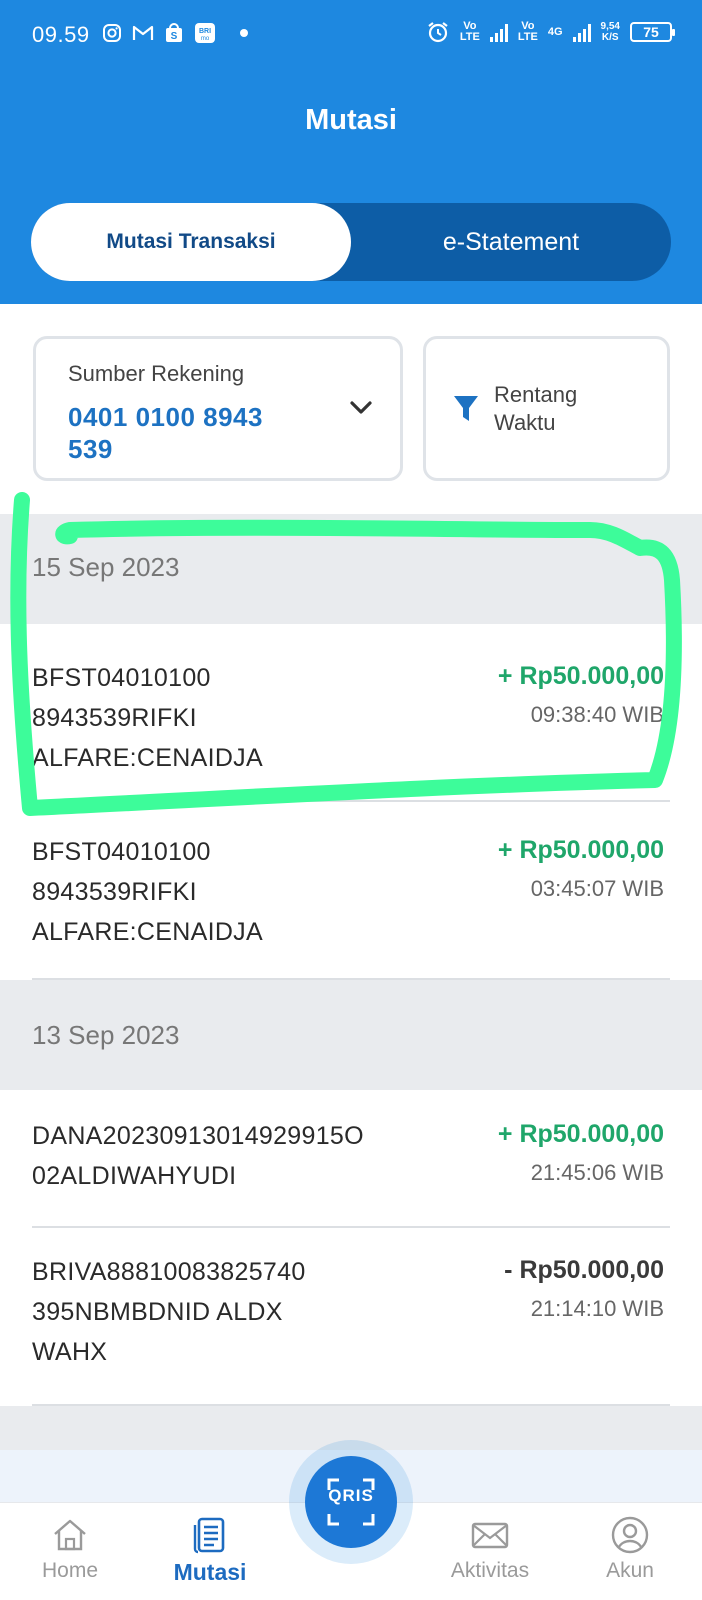 This screenshot has width=702, height=1600. I want to click on svg-text: mo, so click(205, 39).